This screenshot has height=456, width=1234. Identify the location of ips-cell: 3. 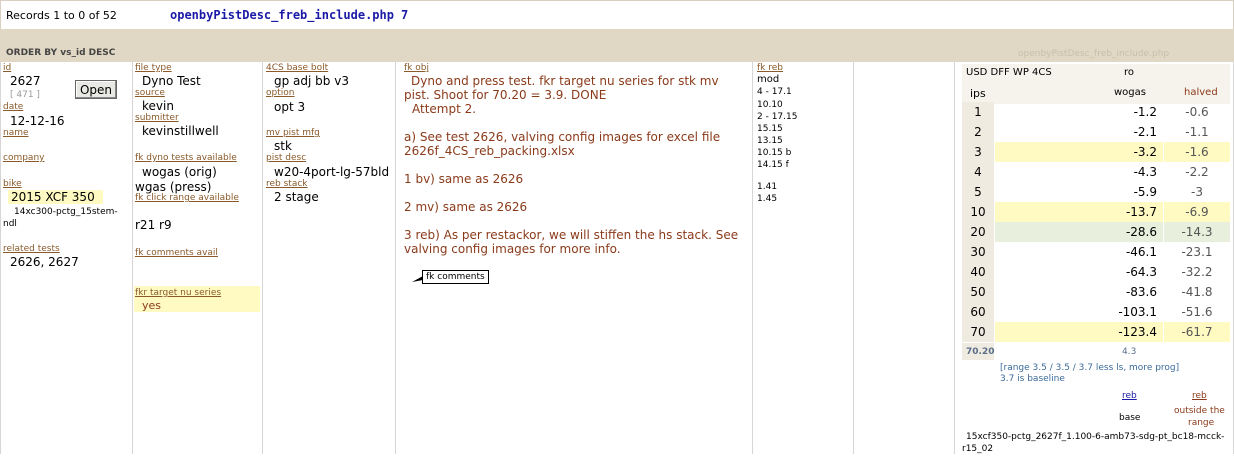
(978, 152).